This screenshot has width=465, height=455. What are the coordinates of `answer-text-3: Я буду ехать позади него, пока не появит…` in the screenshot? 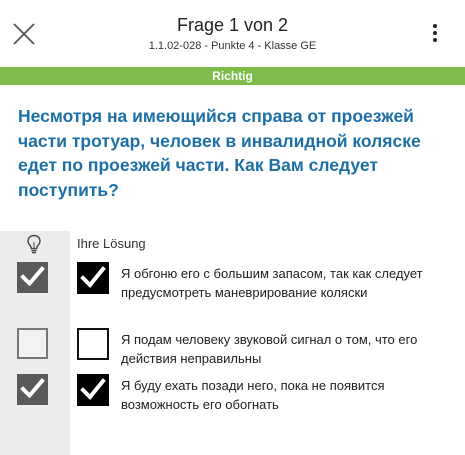 It's located at (286, 395).